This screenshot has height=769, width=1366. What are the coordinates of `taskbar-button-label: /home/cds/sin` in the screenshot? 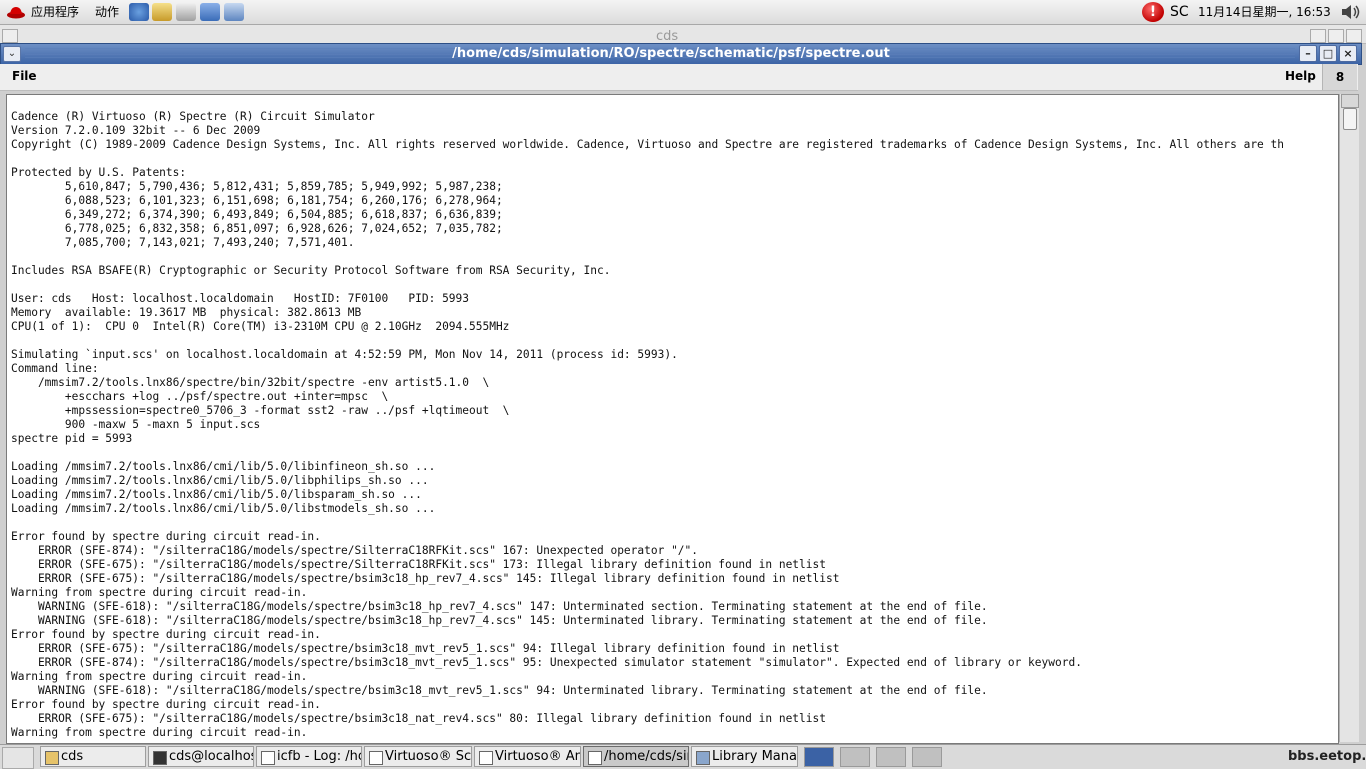 It's located at (646, 756).